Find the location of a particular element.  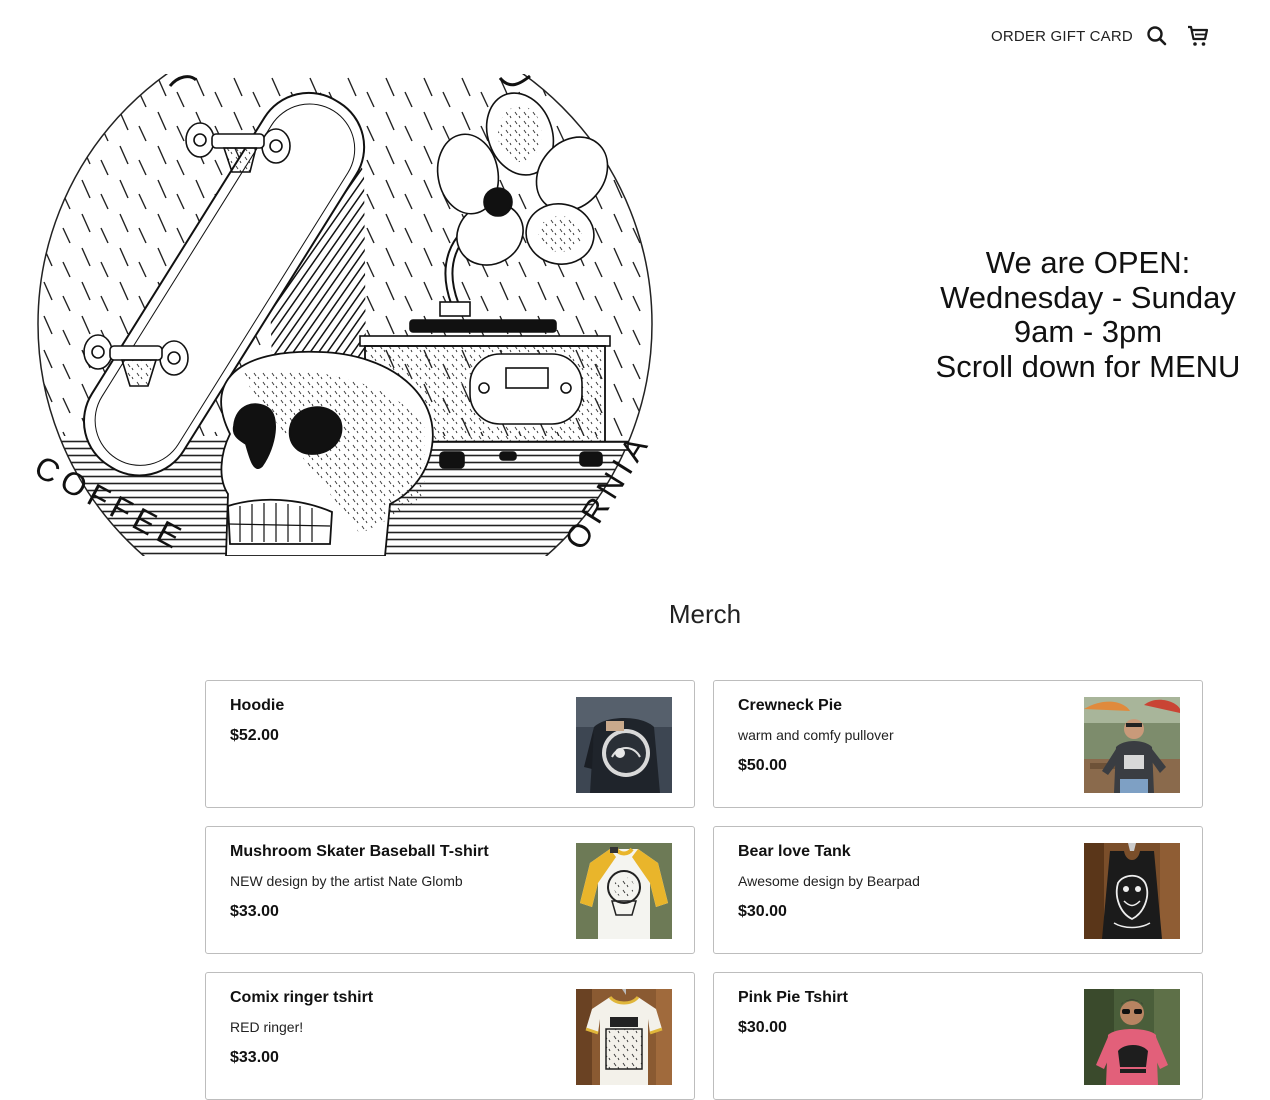

hours-line-menu: Scroll down for MENU is located at coordinates (1088, 366).